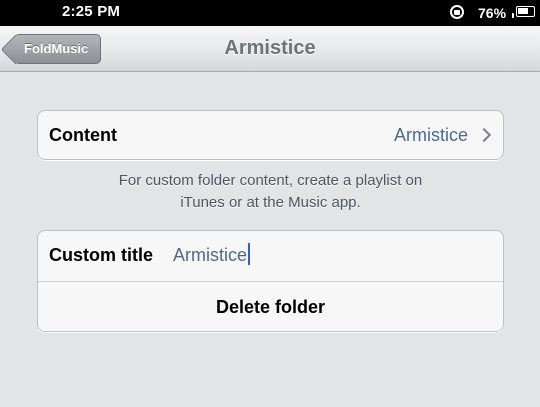 This screenshot has width=540, height=407. I want to click on battery-icon, so click(523, 12).